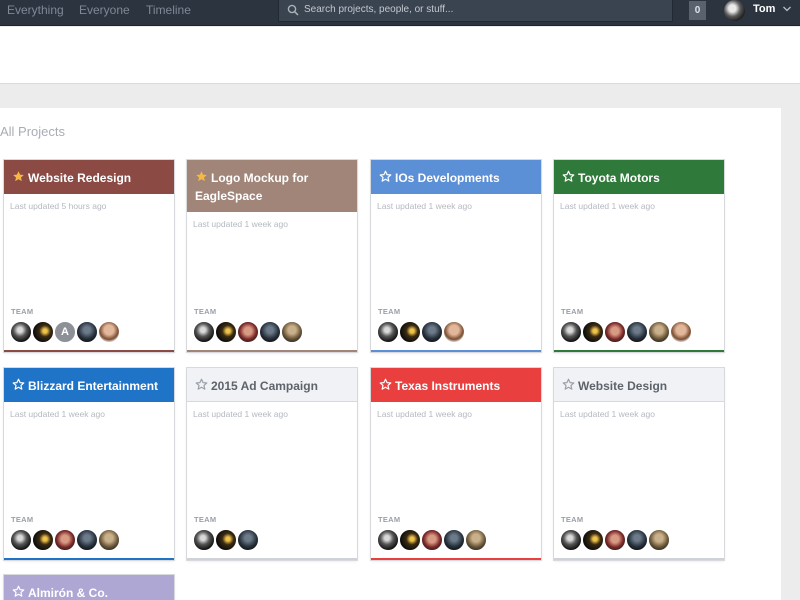 The image size is (800, 600). I want to click on project-card-header: Toyota Motors, so click(639, 177).